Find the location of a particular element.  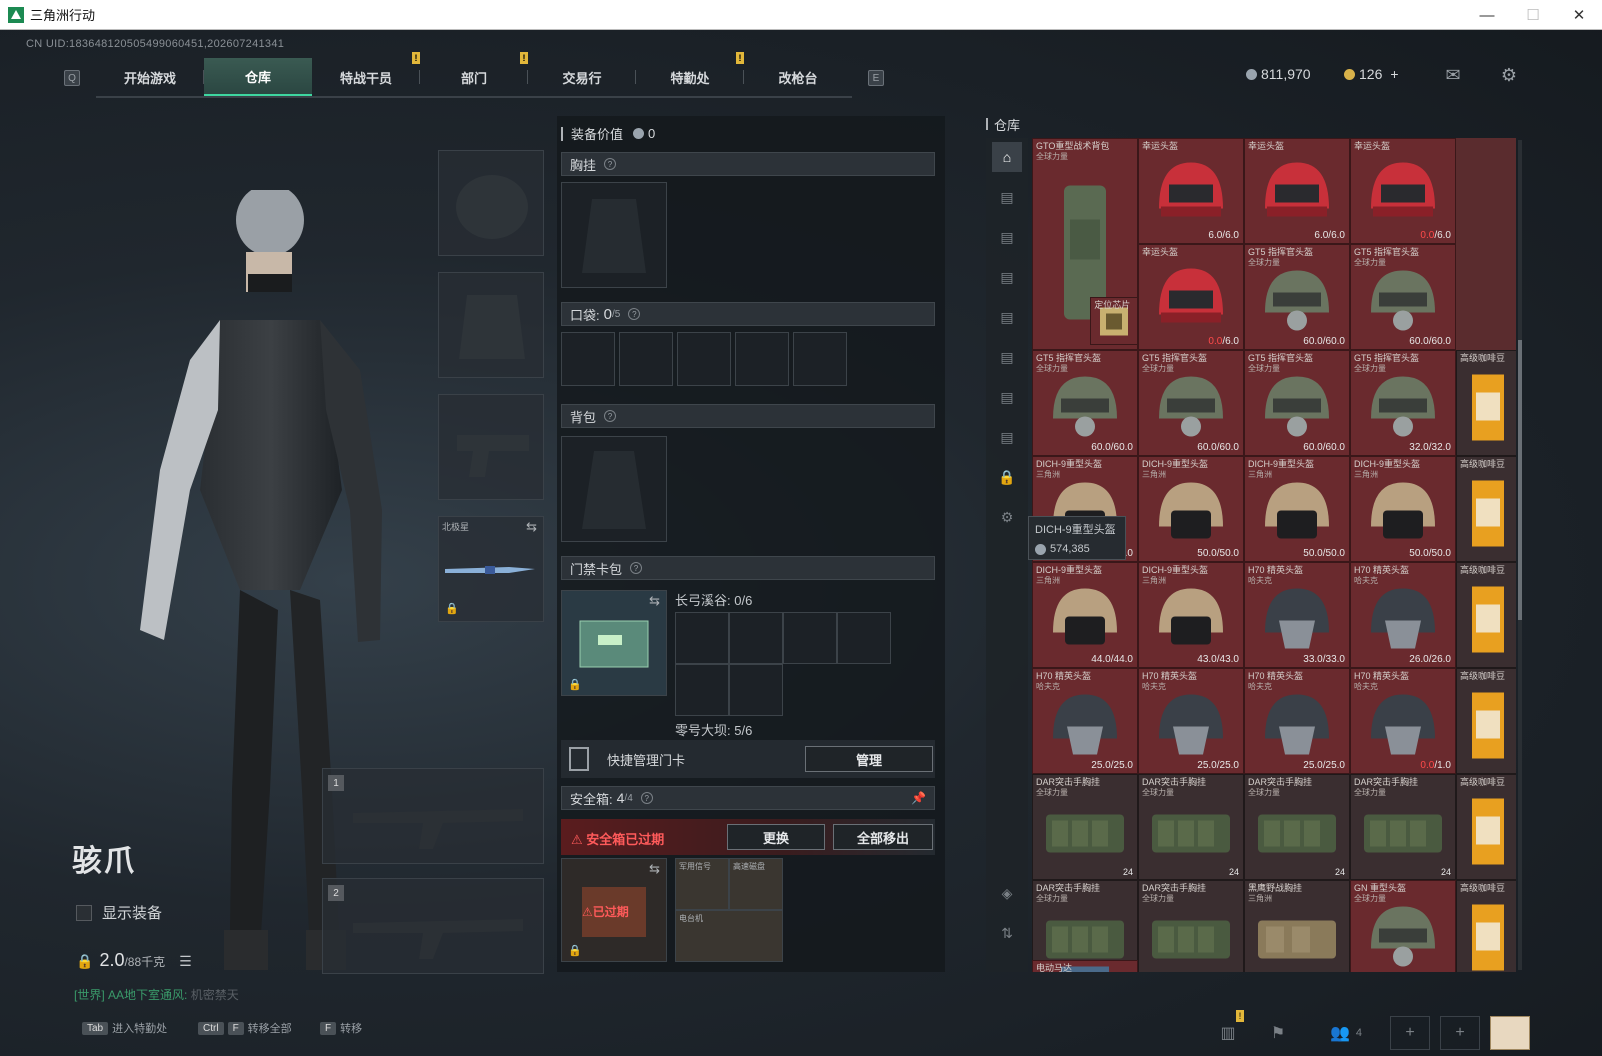

warehouse-item: 电动马达 is located at coordinates (1085, 965).